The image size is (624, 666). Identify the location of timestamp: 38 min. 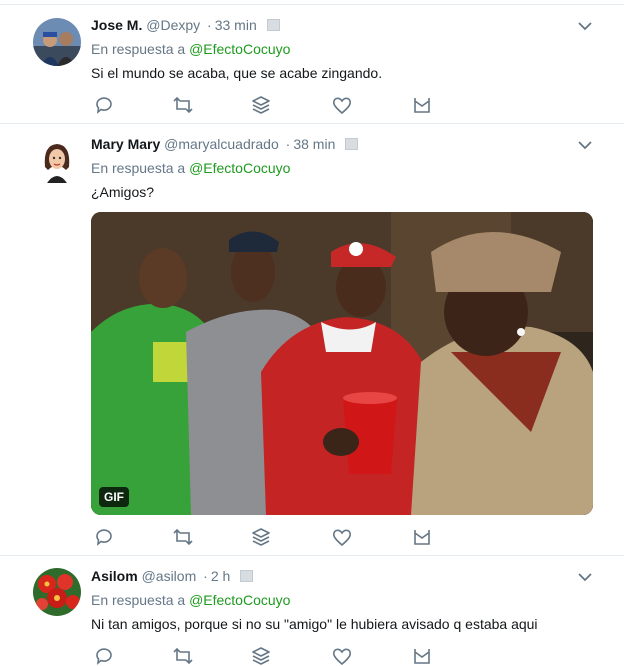
(314, 144).